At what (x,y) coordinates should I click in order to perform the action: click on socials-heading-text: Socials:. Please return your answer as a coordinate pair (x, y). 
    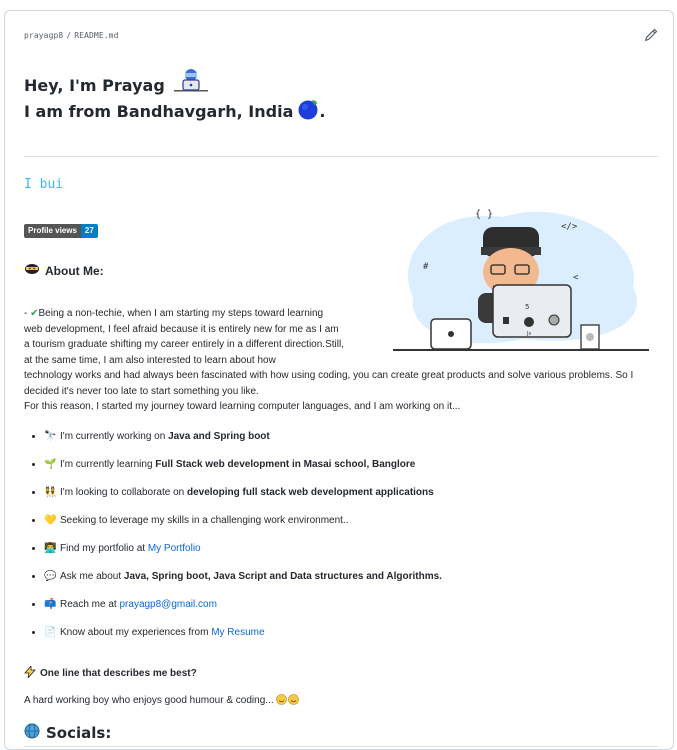
    Looking at the image, I should click on (79, 733).